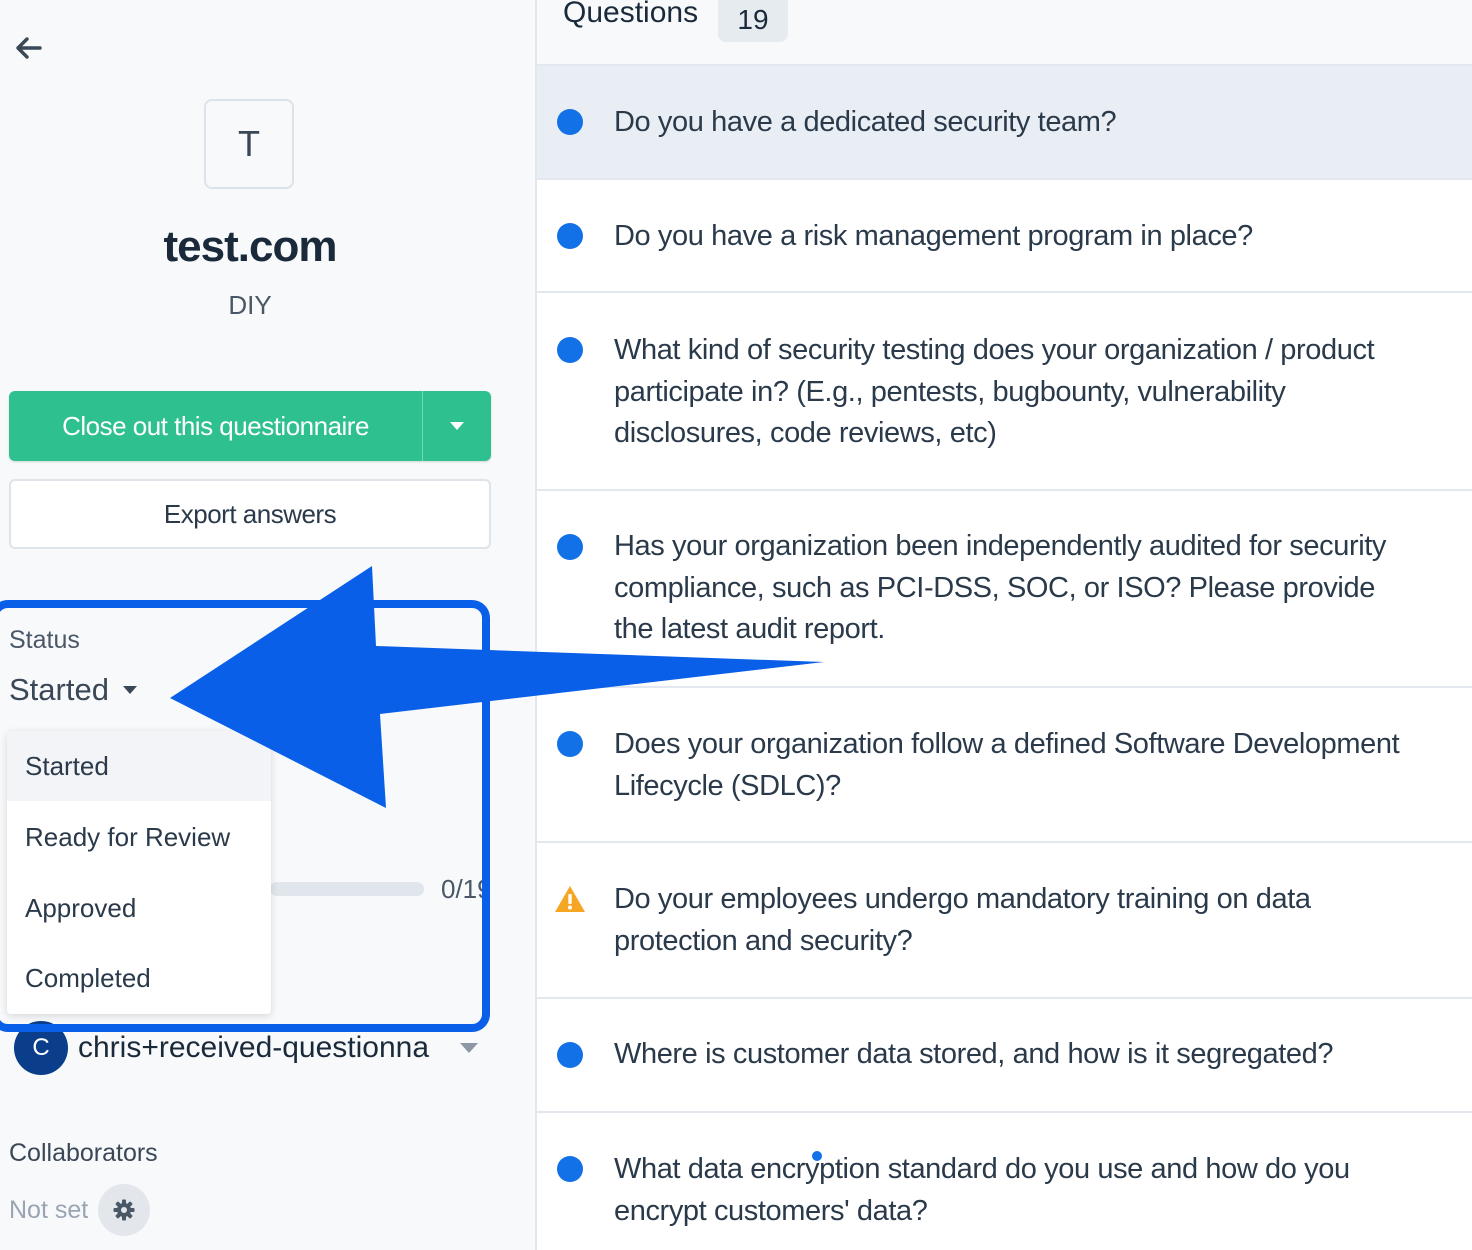 This screenshot has width=1472, height=1250. What do you see at coordinates (464, 889) in the screenshot?
I see `progress-text: 0/19` at bounding box center [464, 889].